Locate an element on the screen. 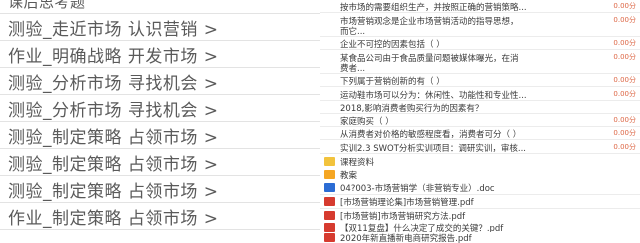 This screenshot has height=243, width=640. file-name: [市场营销]市场营销研究方法.pdf is located at coordinates (403, 216).